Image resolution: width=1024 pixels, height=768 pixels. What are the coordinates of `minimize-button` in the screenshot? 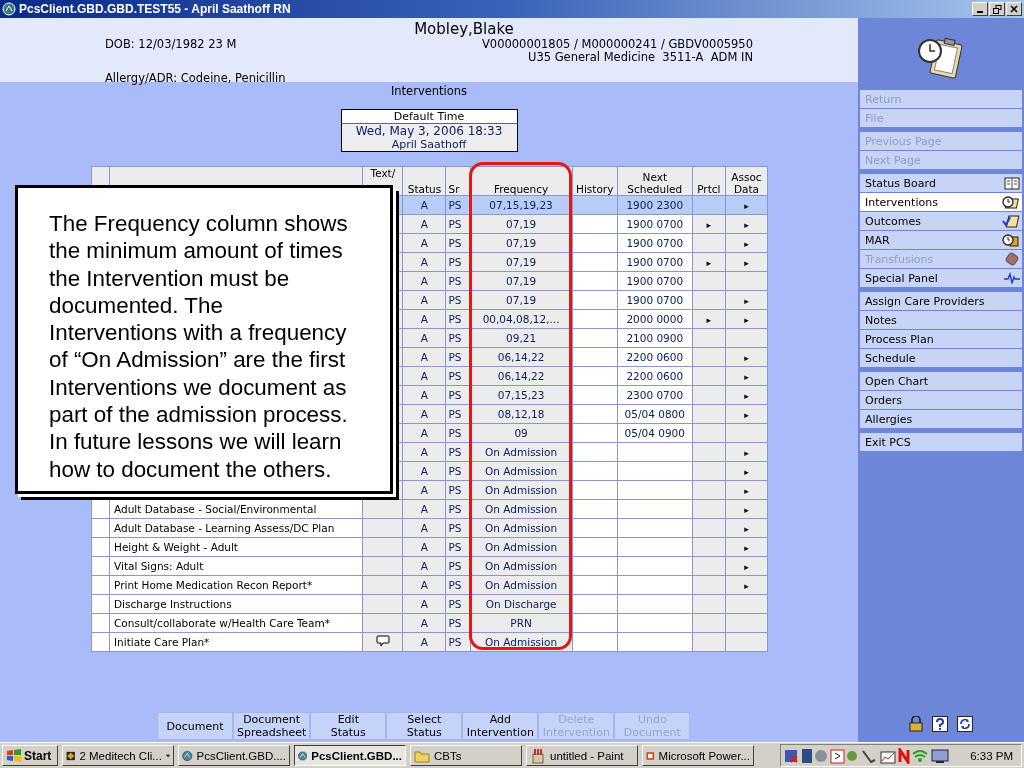 It's located at (980, 9).